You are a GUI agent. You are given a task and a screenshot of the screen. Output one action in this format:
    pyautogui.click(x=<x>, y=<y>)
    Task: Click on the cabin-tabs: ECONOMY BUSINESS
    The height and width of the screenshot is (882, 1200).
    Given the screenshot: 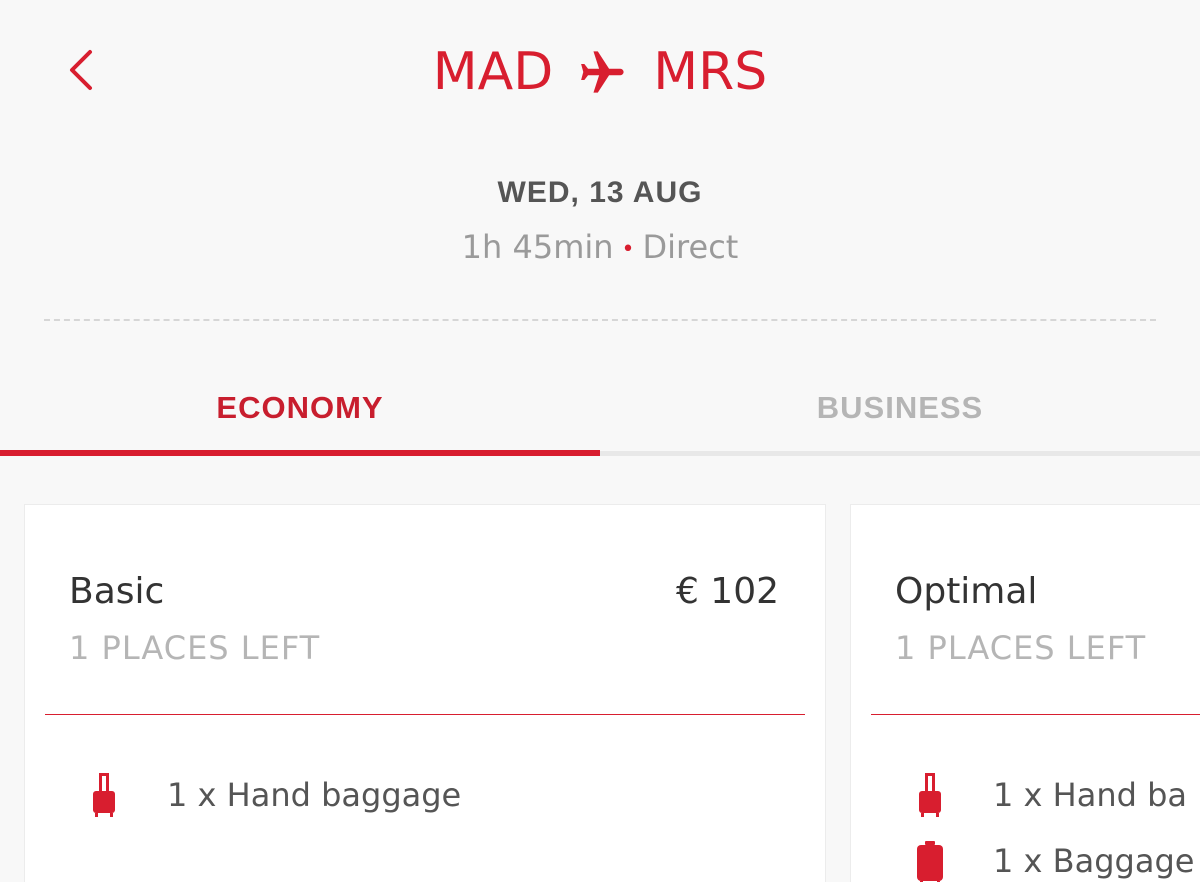 What is the action you would take?
    pyautogui.click(x=600, y=418)
    